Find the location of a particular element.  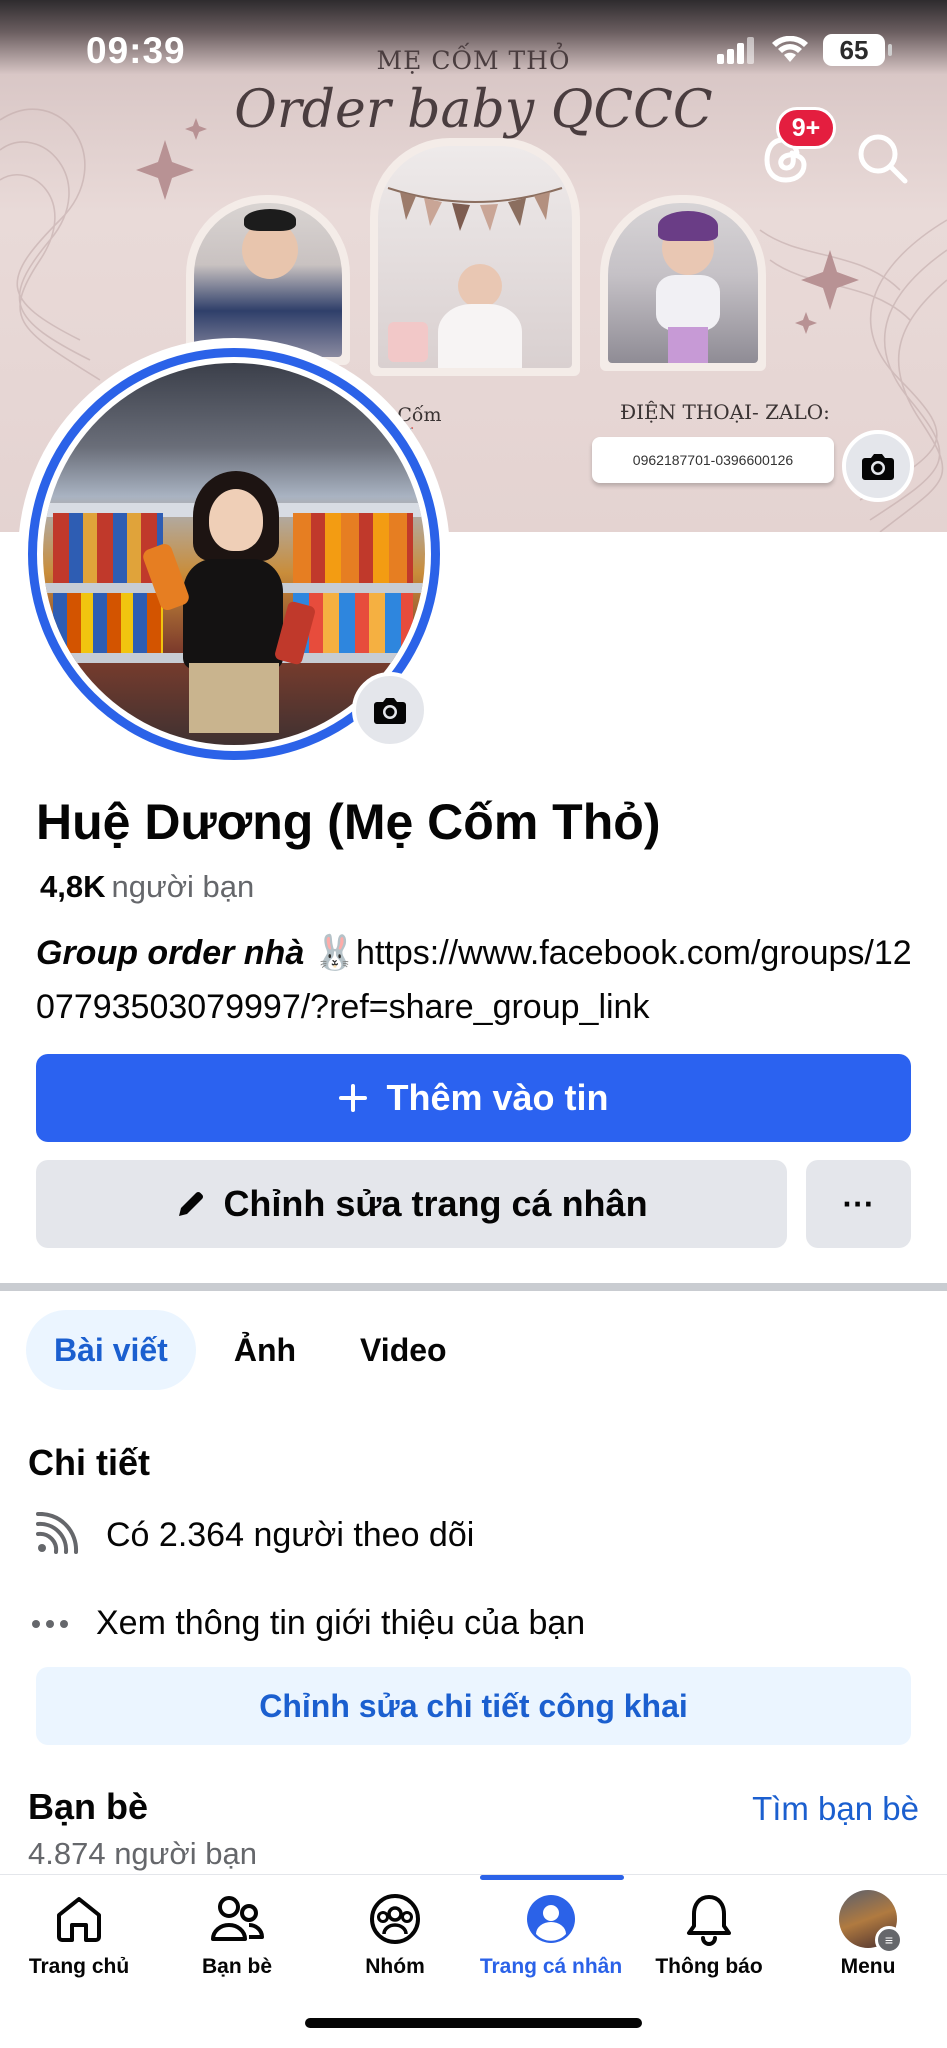

nav-friends-label: Bạn bè is located at coordinates (236, 1966).